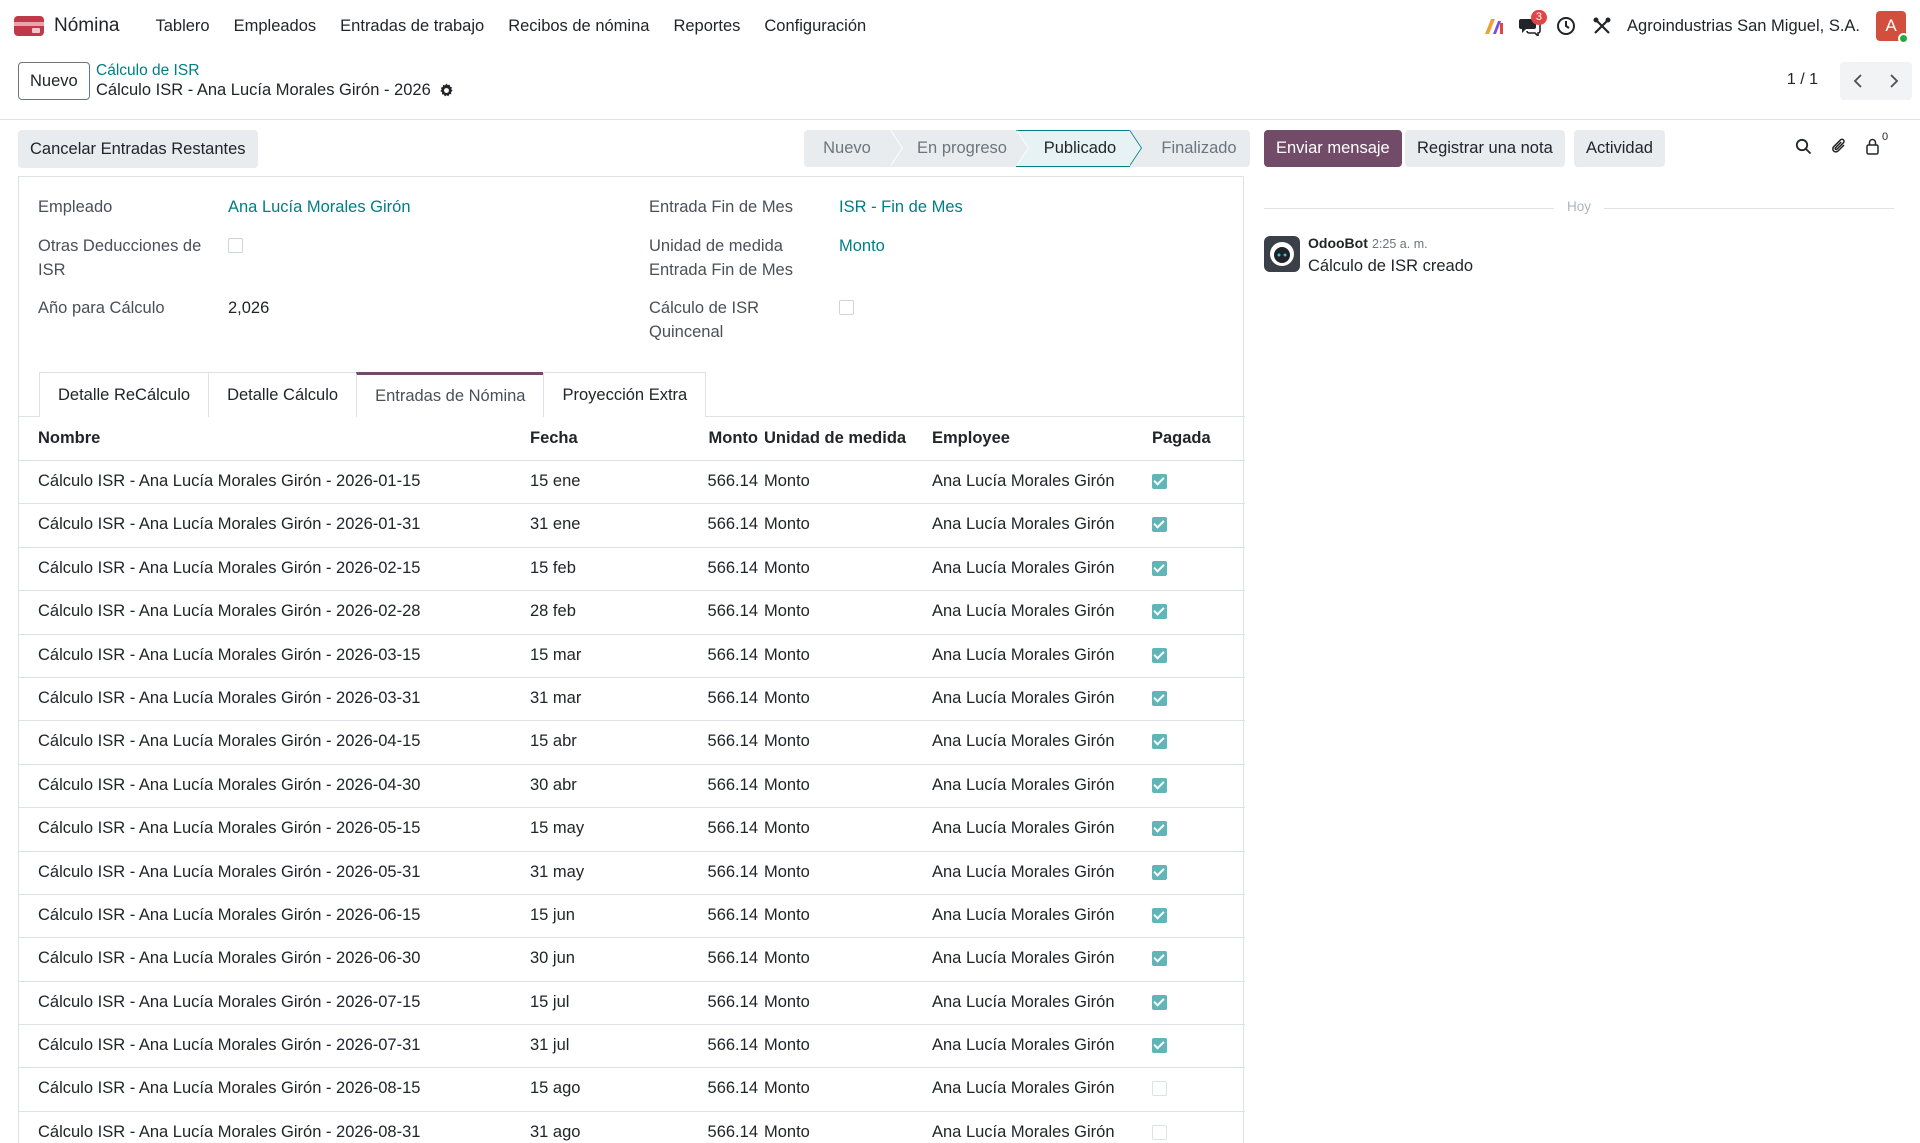 The width and height of the screenshot is (1920, 1143). What do you see at coordinates (1338, 243) in the screenshot?
I see `message-author: OdooBot` at bounding box center [1338, 243].